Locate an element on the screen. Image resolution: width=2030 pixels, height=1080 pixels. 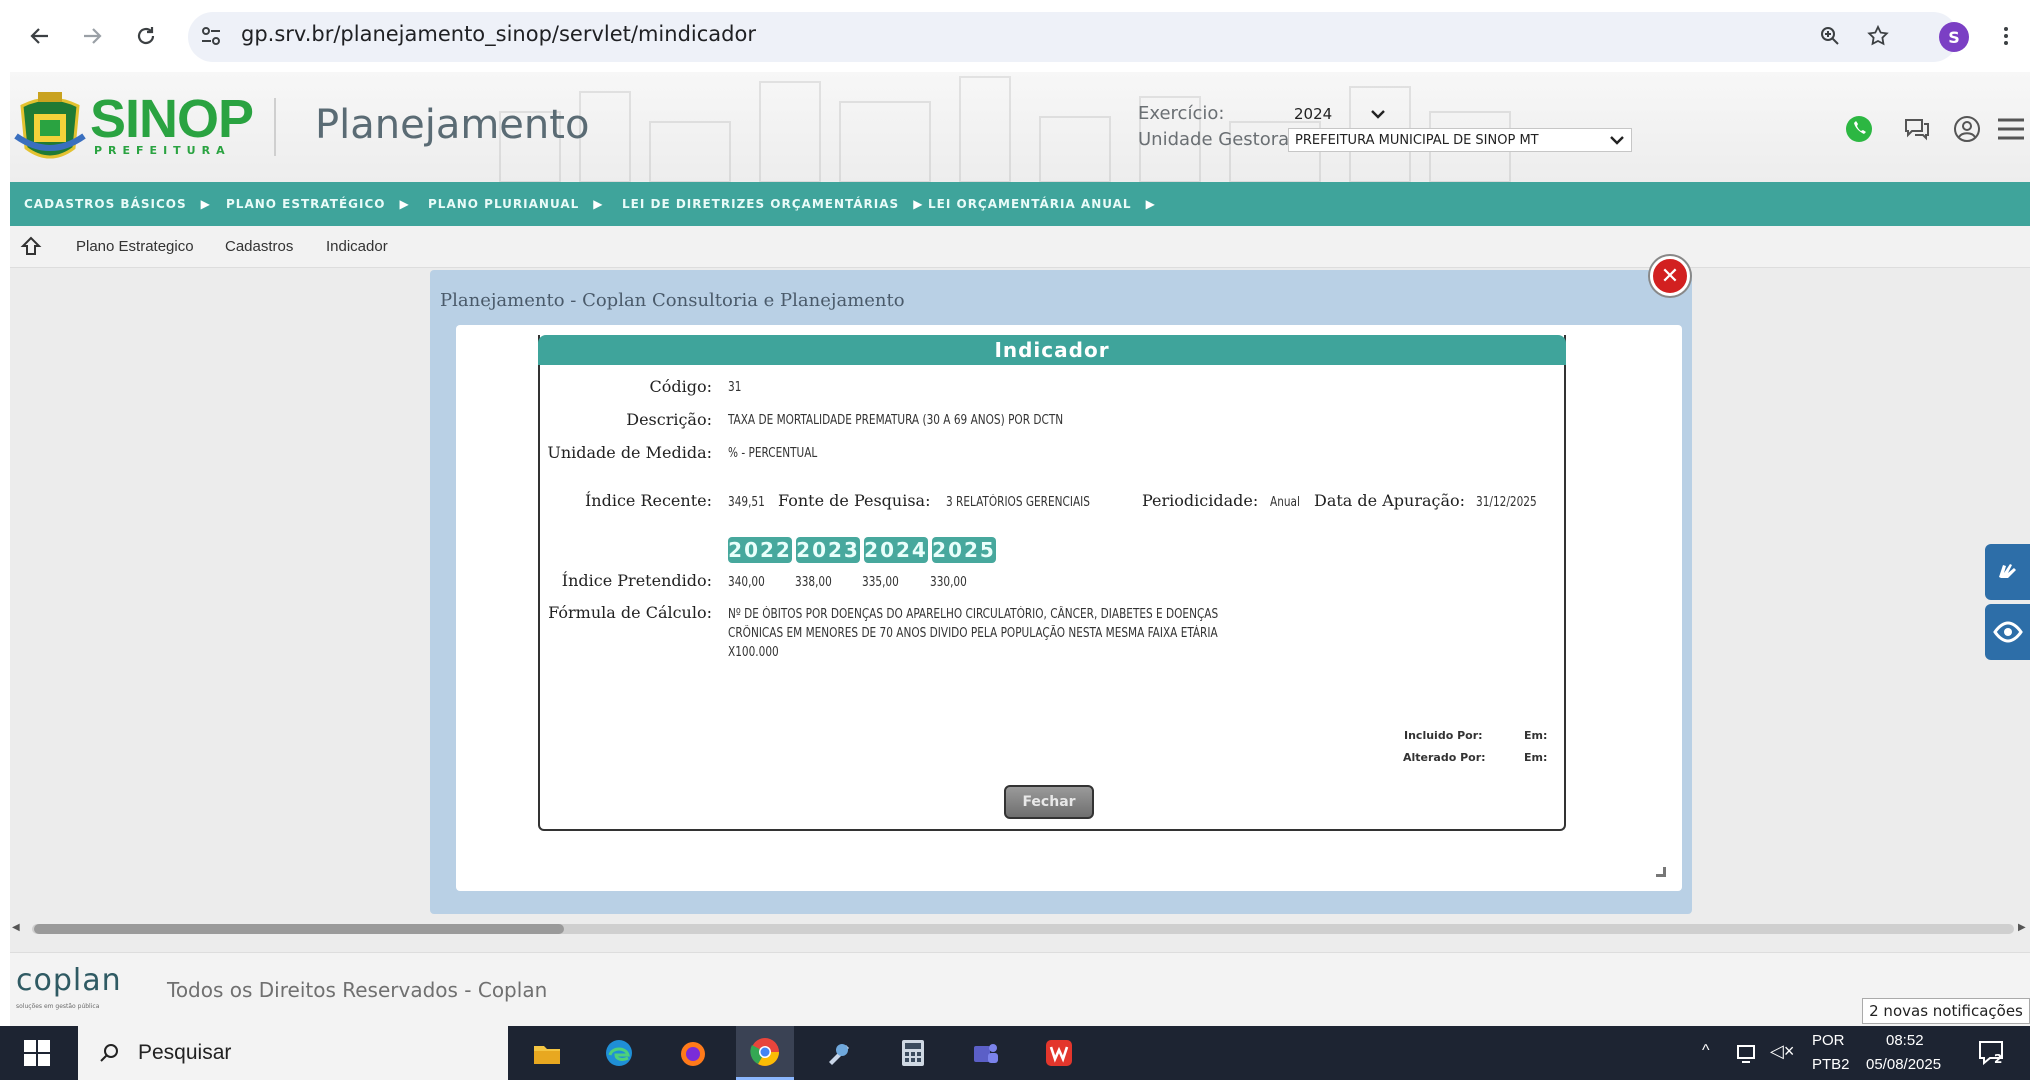
reload-icon is located at coordinates (146, 36).